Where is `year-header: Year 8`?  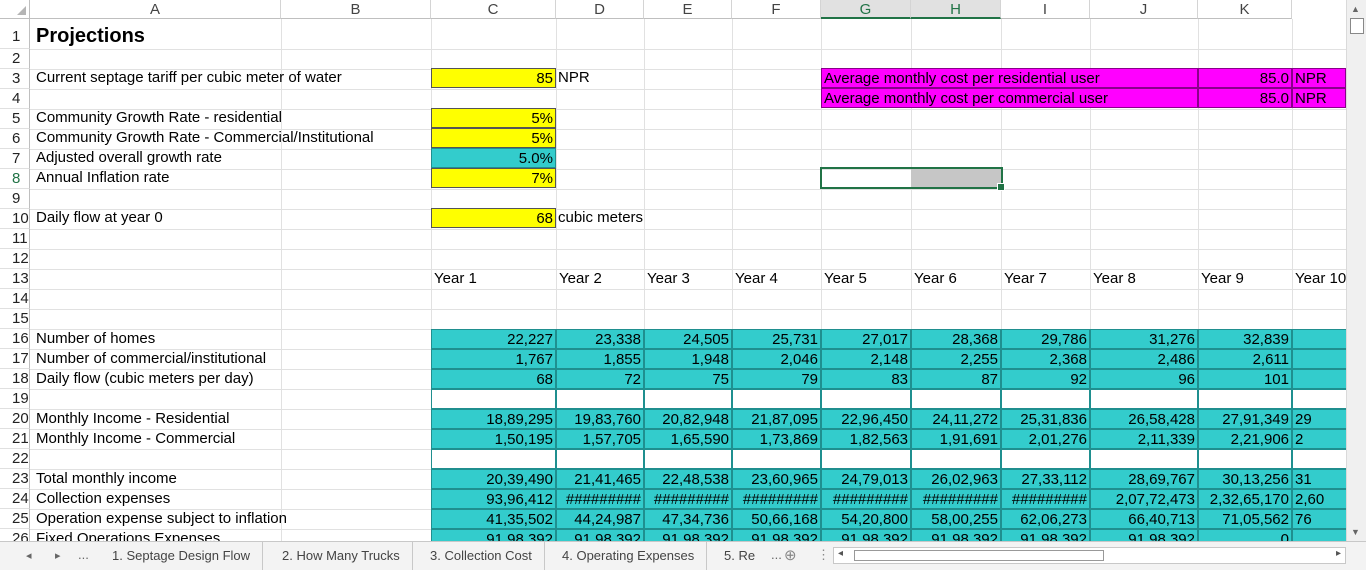
year-header: Year 8 is located at coordinates (1144, 279).